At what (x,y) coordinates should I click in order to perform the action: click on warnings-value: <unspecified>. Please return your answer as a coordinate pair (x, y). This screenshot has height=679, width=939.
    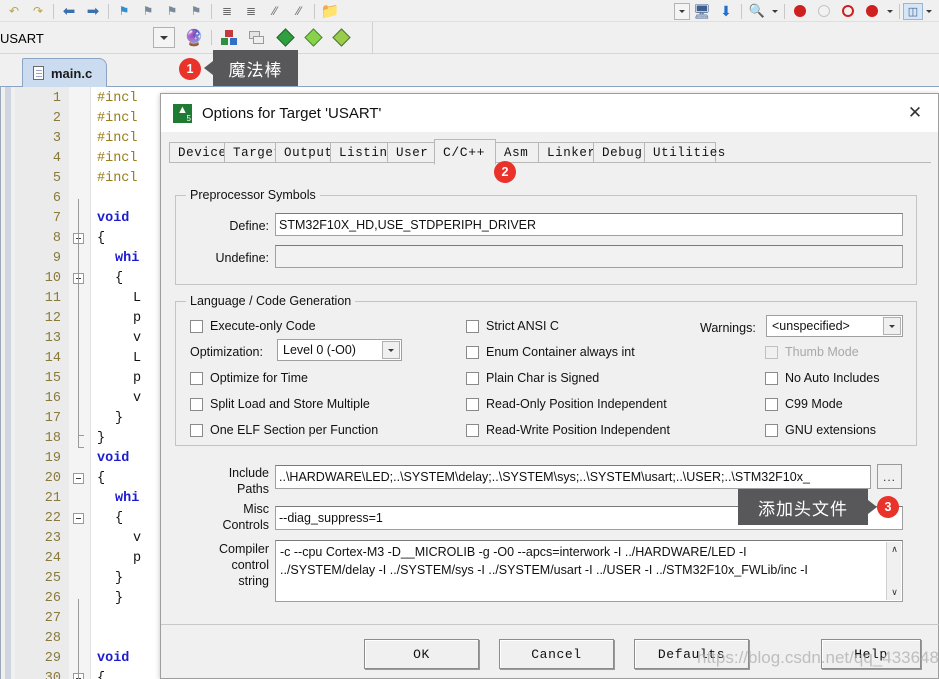
    Looking at the image, I should click on (811, 326).